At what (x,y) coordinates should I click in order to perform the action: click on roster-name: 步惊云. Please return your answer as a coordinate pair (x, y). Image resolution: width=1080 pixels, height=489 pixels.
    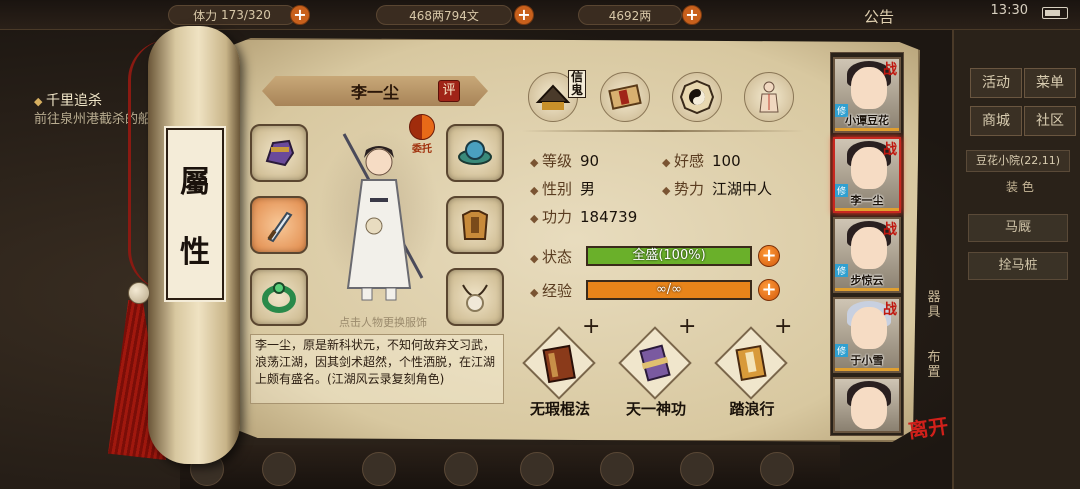
    Looking at the image, I should click on (867, 280).